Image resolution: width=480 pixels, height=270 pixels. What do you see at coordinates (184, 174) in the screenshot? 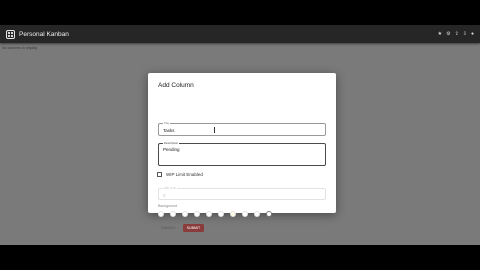
I see `wip-limit-checkbox-label: WIP Limit Enabled` at bounding box center [184, 174].